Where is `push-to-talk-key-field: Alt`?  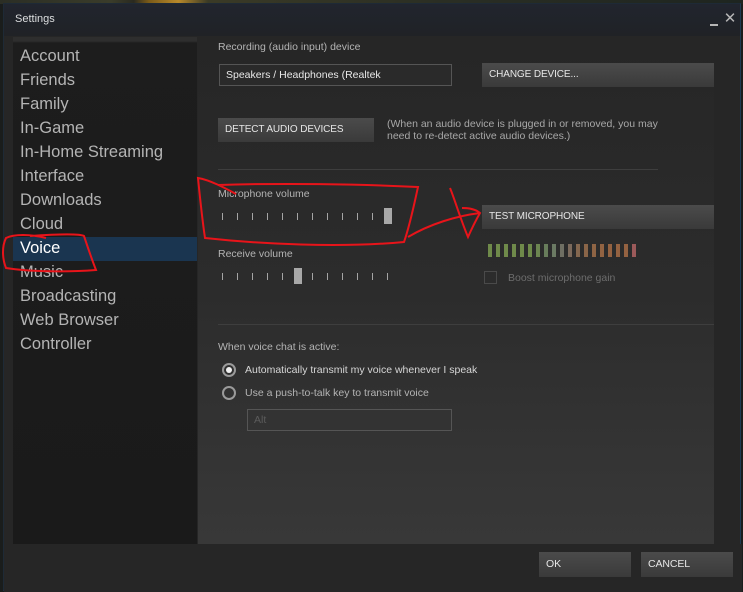 push-to-talk-key-field: Alt is located at coordinates (349, 420).